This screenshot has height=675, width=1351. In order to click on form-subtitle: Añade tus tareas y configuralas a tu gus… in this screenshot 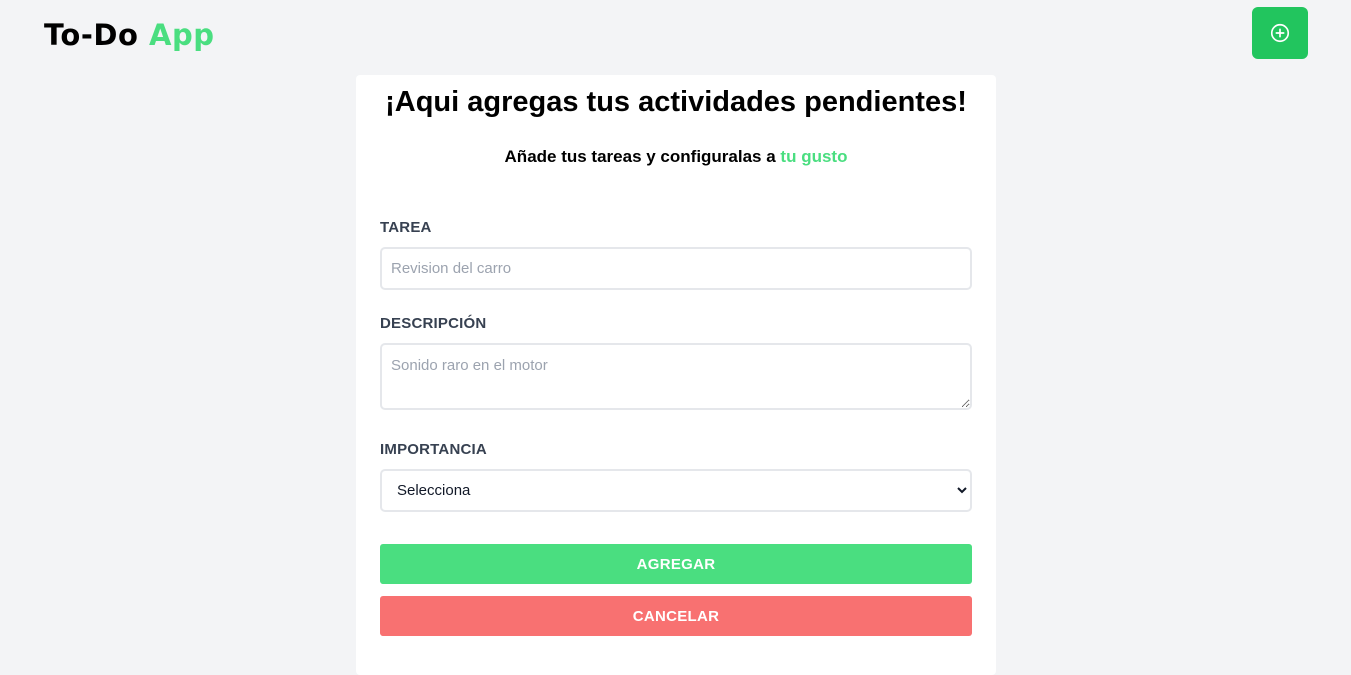, I will do `click(676, 157)`.